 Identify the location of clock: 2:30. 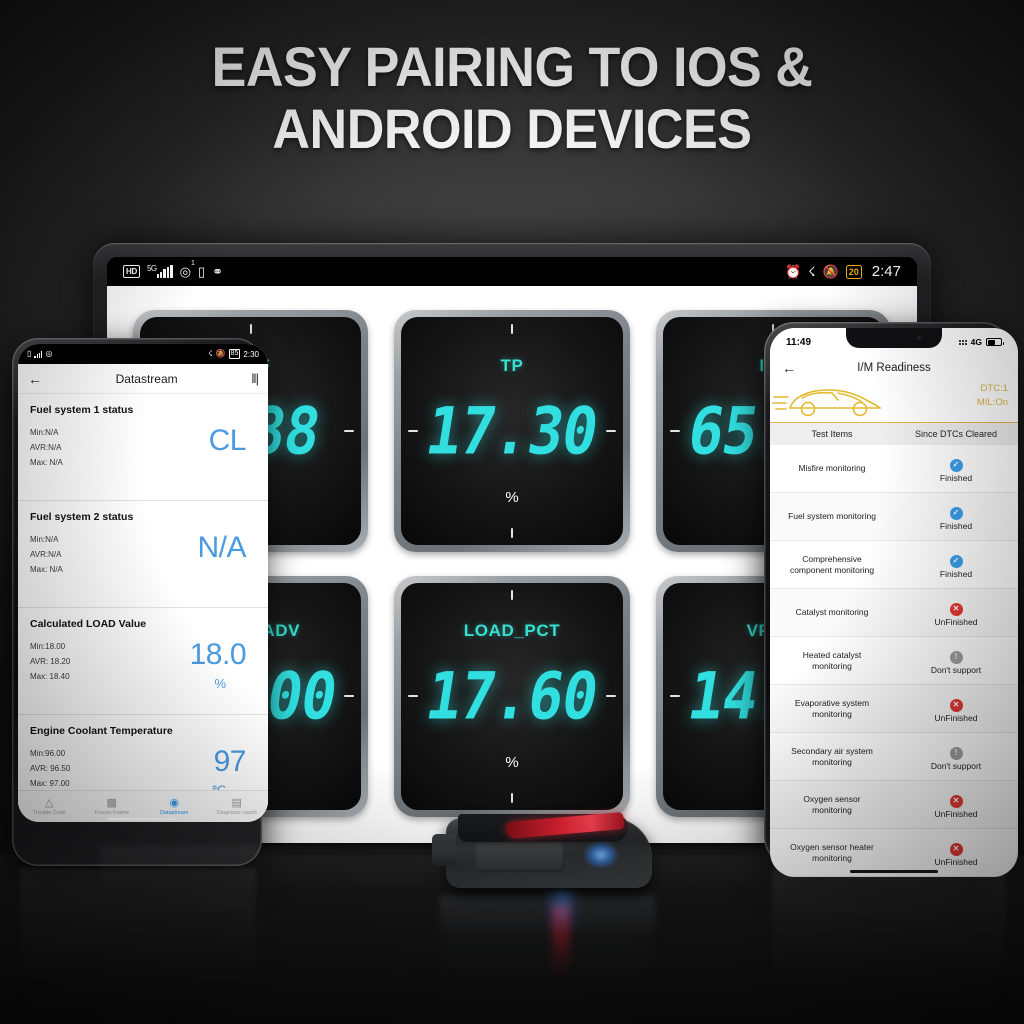
(251, 354).